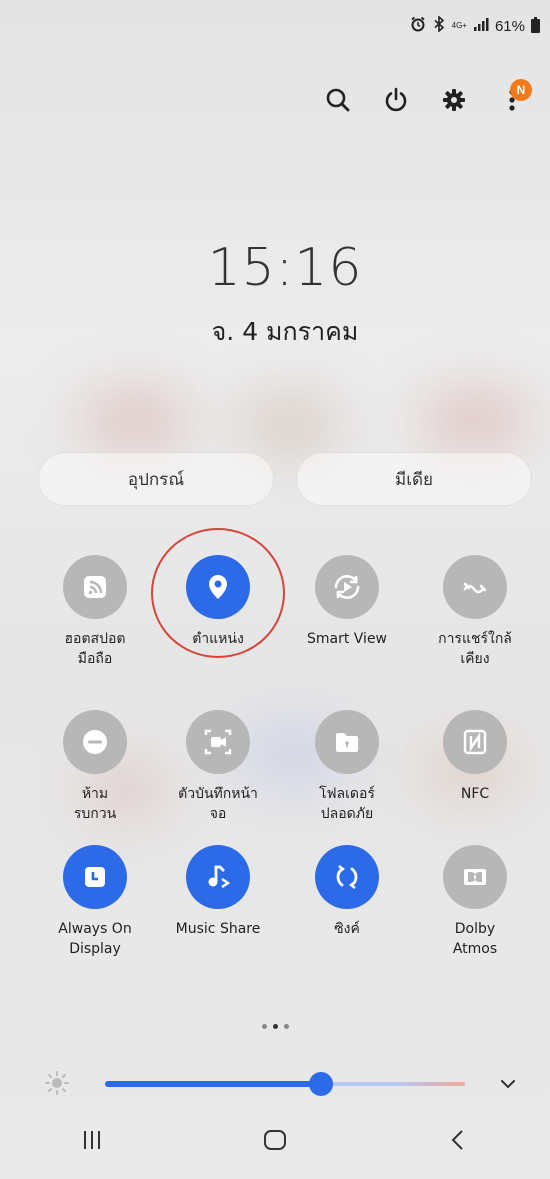  What do you see at coordinates (481, 26) in the screenshot?
I see `signal-icon` at bounding box center [481, 26].